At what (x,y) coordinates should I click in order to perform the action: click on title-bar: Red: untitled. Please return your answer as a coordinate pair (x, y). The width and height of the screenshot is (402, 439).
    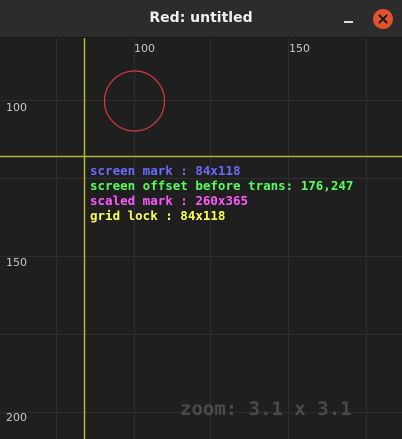
    Looking at the image, I should click on (201, 19).